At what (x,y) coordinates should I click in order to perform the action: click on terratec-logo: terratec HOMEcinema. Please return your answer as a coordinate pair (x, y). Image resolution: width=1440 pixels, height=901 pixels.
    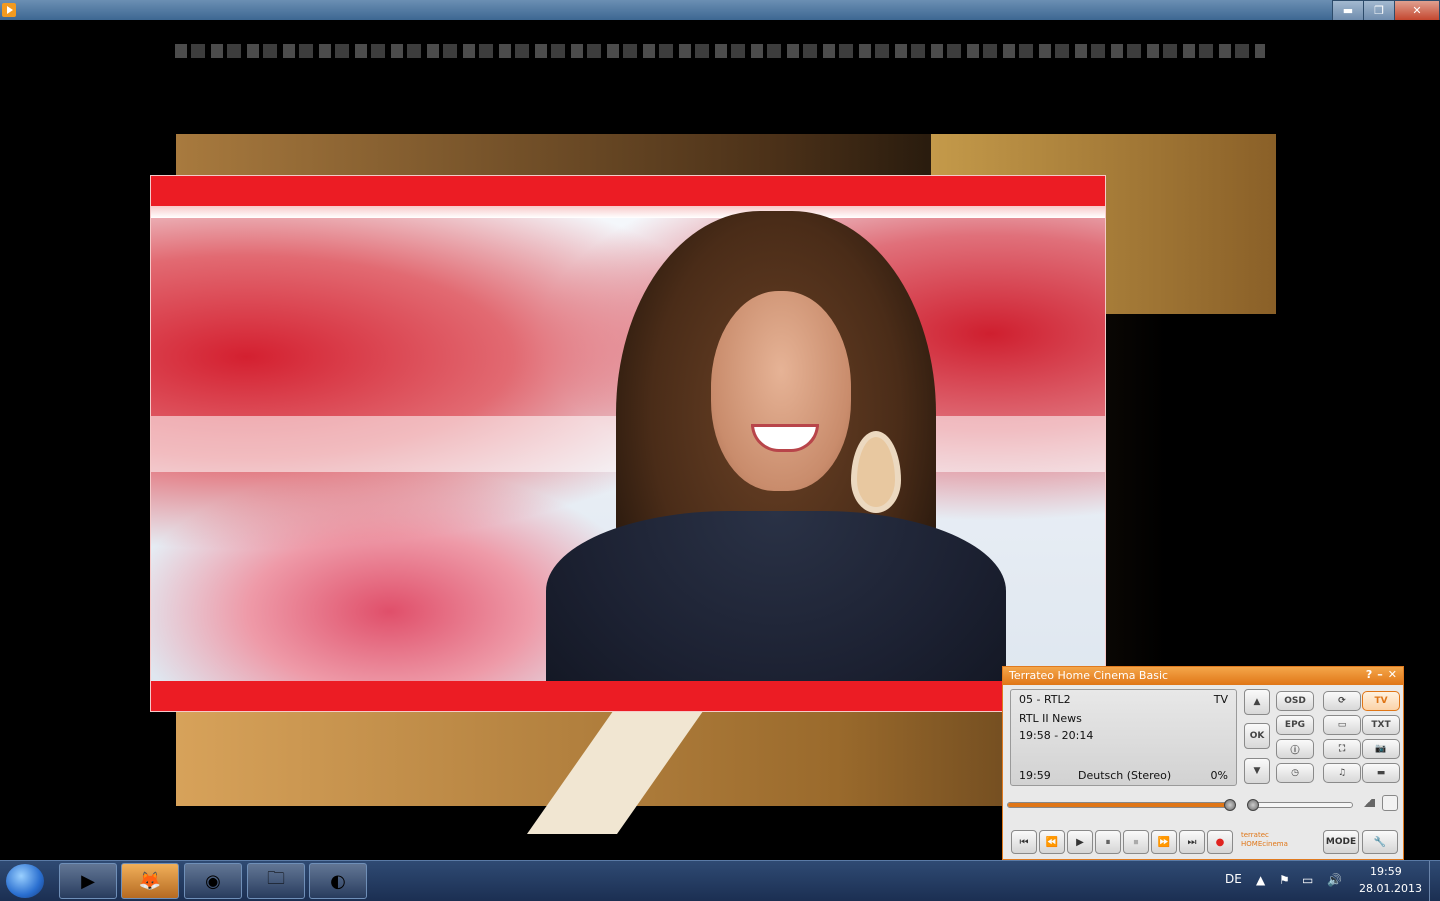
    Looking at the image, I should click on (1264, 839).